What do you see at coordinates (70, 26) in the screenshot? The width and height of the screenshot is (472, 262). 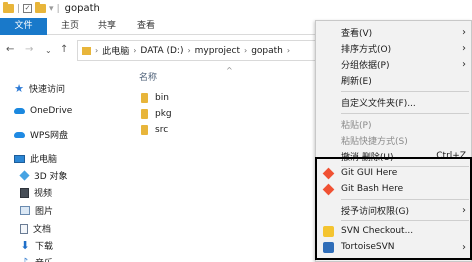 I see `tab-home: 主页` at bounding box center [70, 26].